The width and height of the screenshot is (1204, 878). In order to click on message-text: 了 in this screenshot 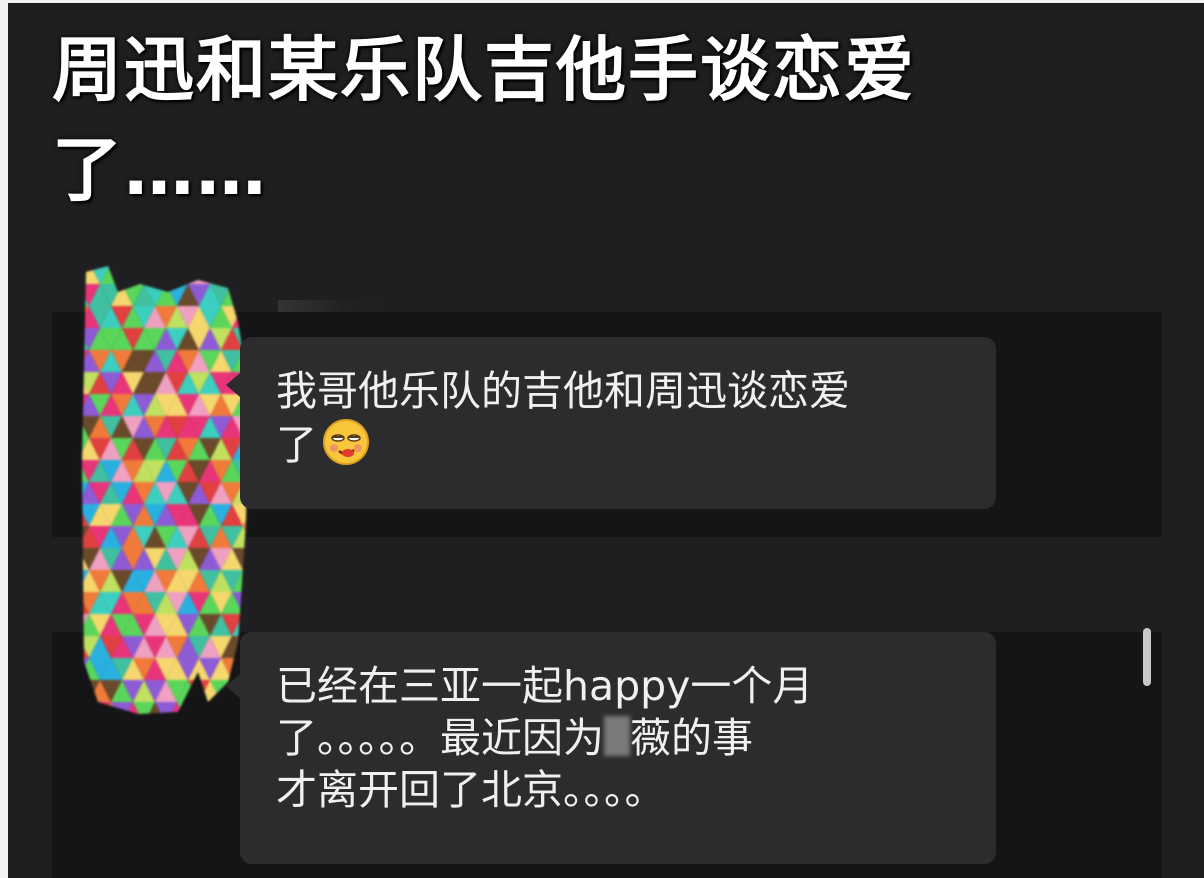, I will do `click(296, 445)`.